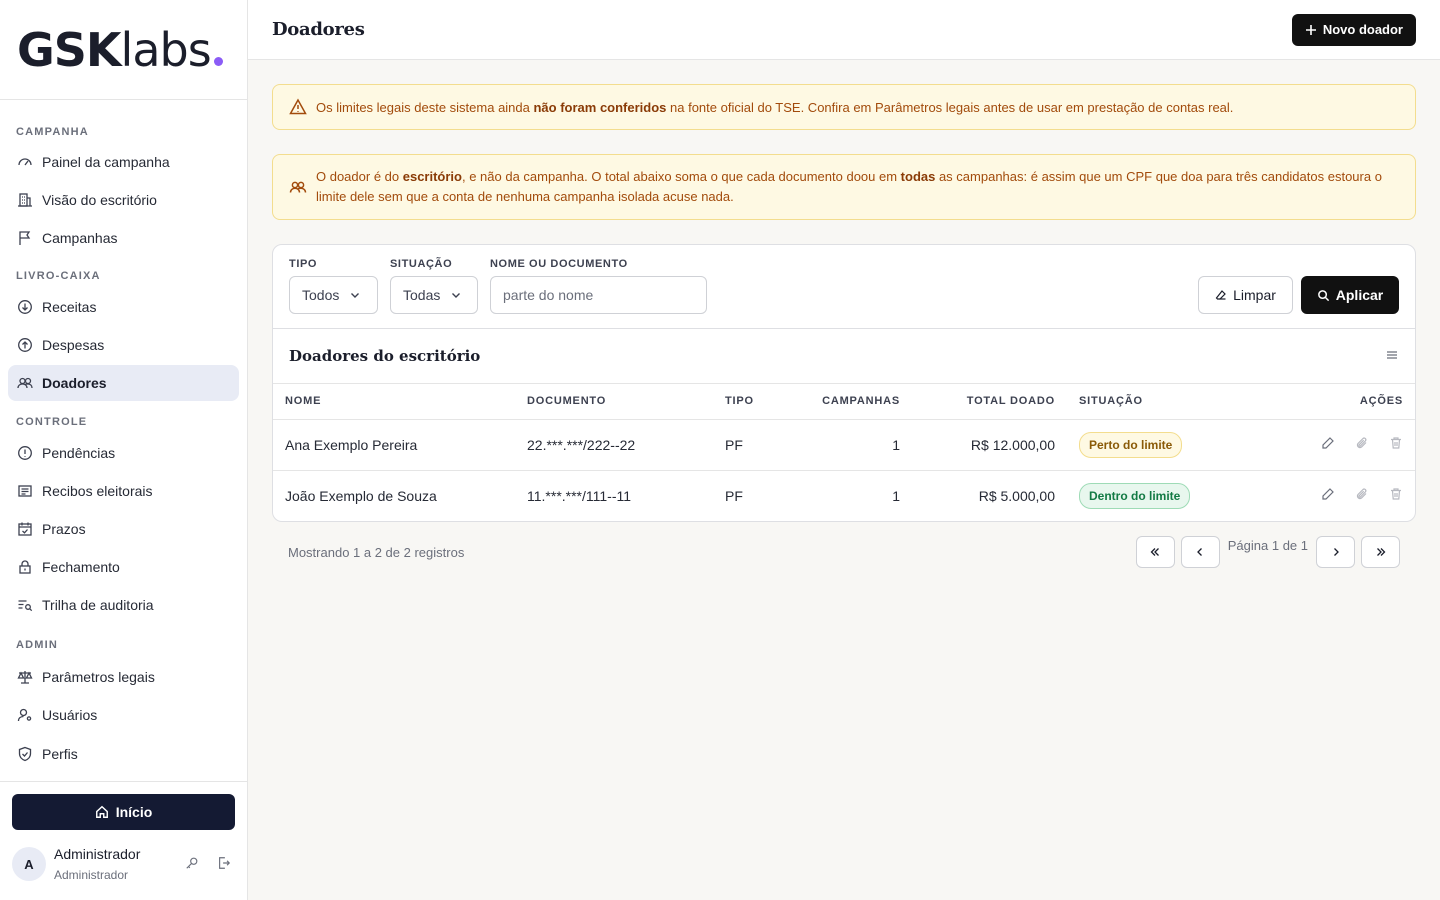  Describe the element at coordinates (1316, 402) in the screenshot. I see `col-acoes: AÇÕES` at that location.